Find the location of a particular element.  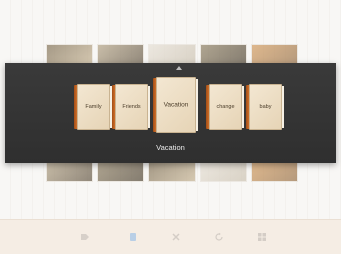

album-baby: baby is located at coordinates (265, 107).